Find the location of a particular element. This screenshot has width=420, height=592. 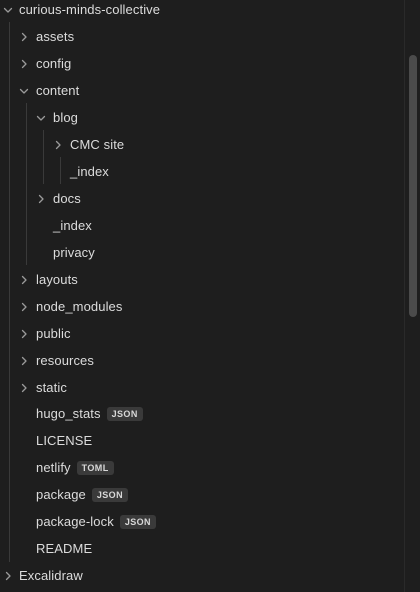

tree-file-netlify: netlify TOML is located at coordinates (201, 467).